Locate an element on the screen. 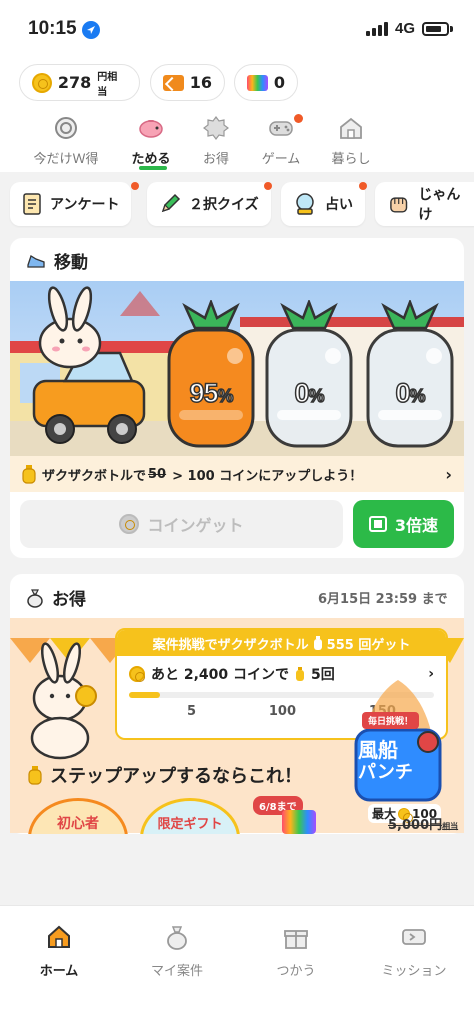 The image size is (474, 1024). stepup-item-beginner: 初心者 is located at coordinates (78, 816).